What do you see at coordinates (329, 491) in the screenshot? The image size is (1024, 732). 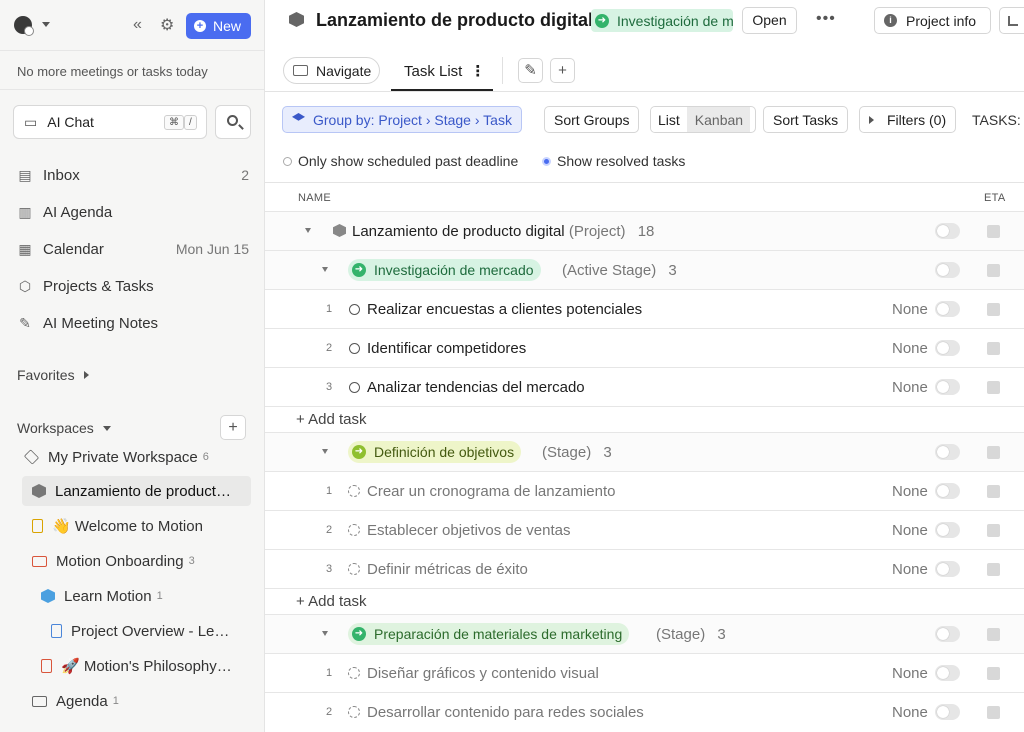 I see `task-number: 1` at bounding box center [329, 491].